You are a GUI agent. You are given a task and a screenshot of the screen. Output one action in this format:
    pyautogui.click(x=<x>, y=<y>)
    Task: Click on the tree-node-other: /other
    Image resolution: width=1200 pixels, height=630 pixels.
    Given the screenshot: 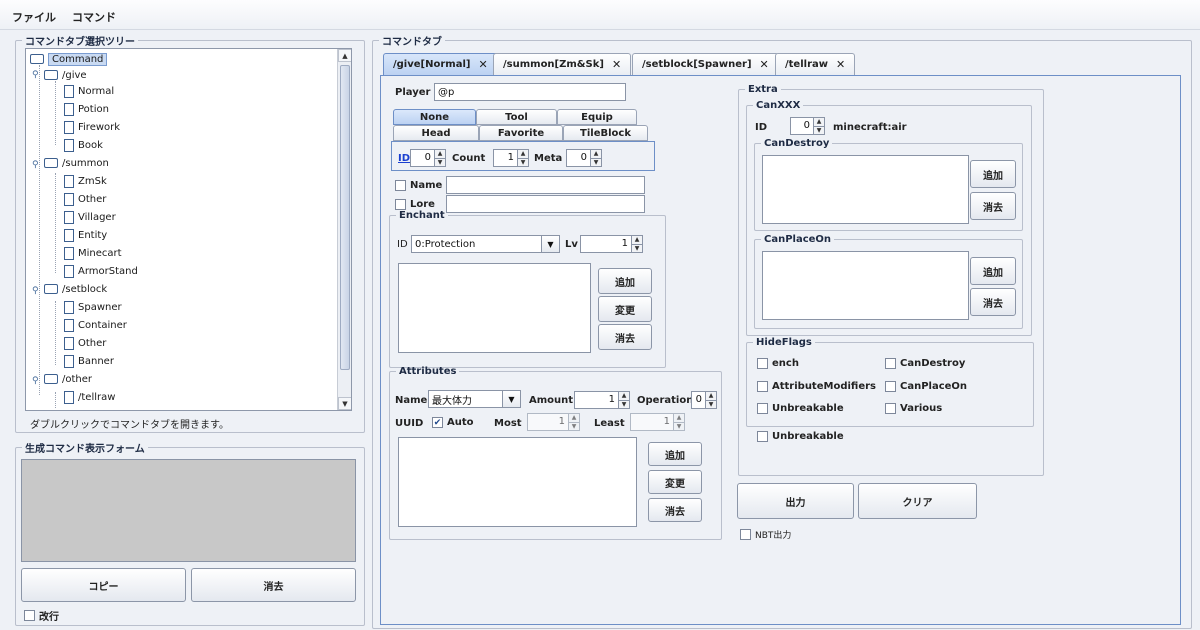 What is the action you would take?
    pyautogui.click(x=68, y=379)
    